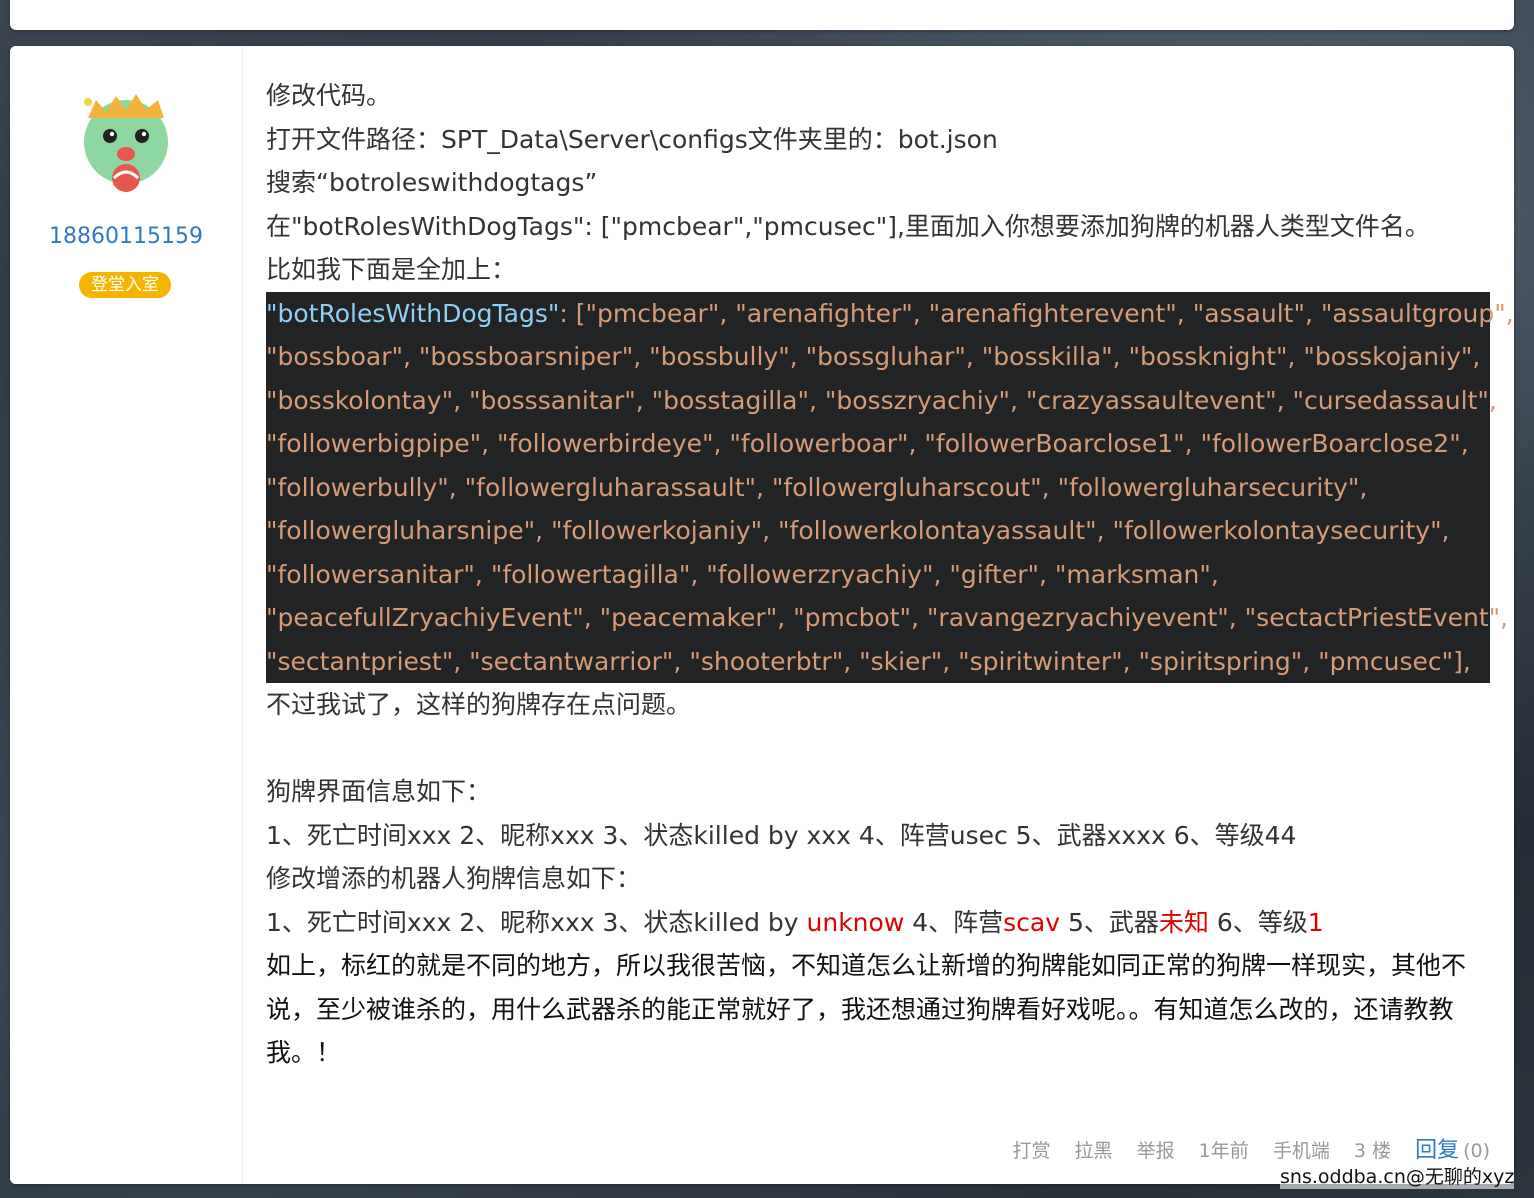  I want to click on text-segment: 1、死亡时间xxx 2、昵称xxx 3、状态killed by, so click(536, 922).